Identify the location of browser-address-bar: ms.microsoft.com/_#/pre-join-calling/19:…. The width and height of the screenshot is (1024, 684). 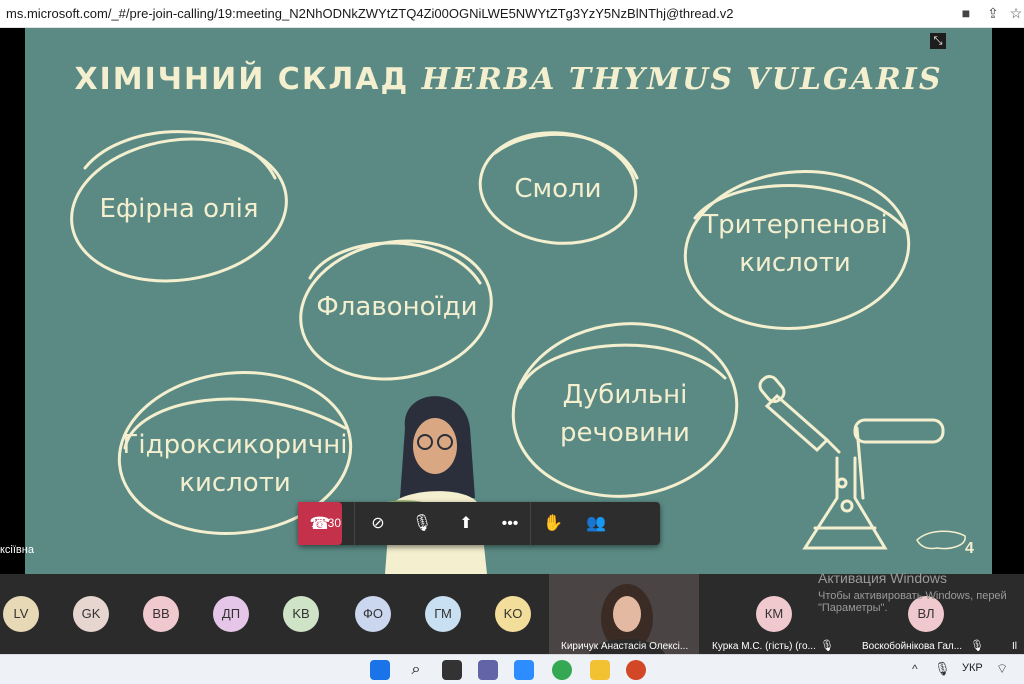
(512, 14).